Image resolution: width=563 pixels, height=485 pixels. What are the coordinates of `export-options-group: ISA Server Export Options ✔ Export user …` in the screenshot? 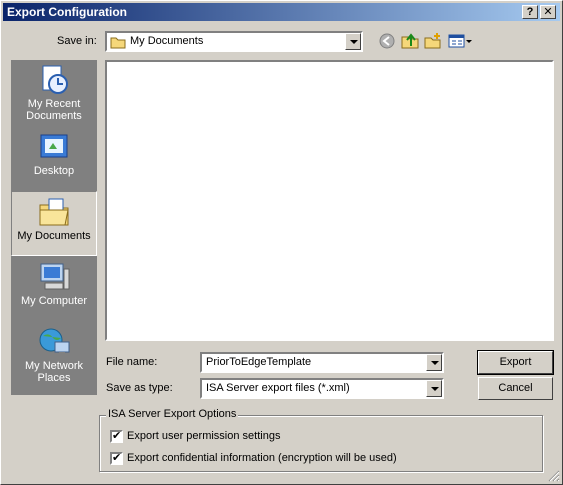 It's located at (321, 440).